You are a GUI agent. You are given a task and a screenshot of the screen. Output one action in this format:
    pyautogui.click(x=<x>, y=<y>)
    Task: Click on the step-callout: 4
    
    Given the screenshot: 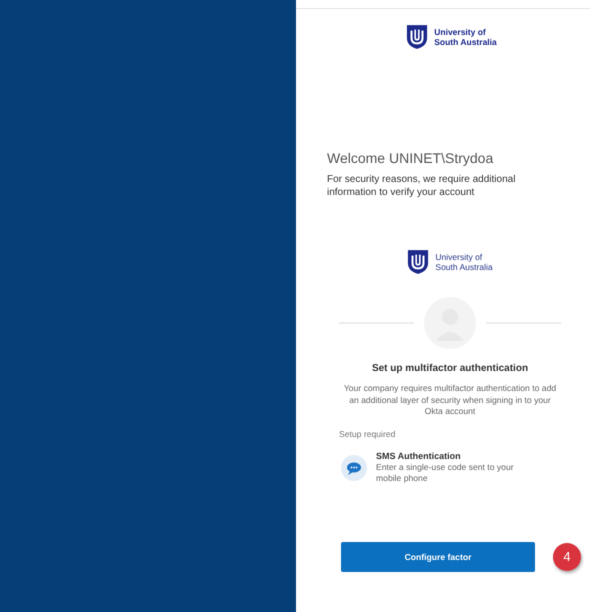 What is the action you would take?
    pyautogui.click(x=567, y=556)
    